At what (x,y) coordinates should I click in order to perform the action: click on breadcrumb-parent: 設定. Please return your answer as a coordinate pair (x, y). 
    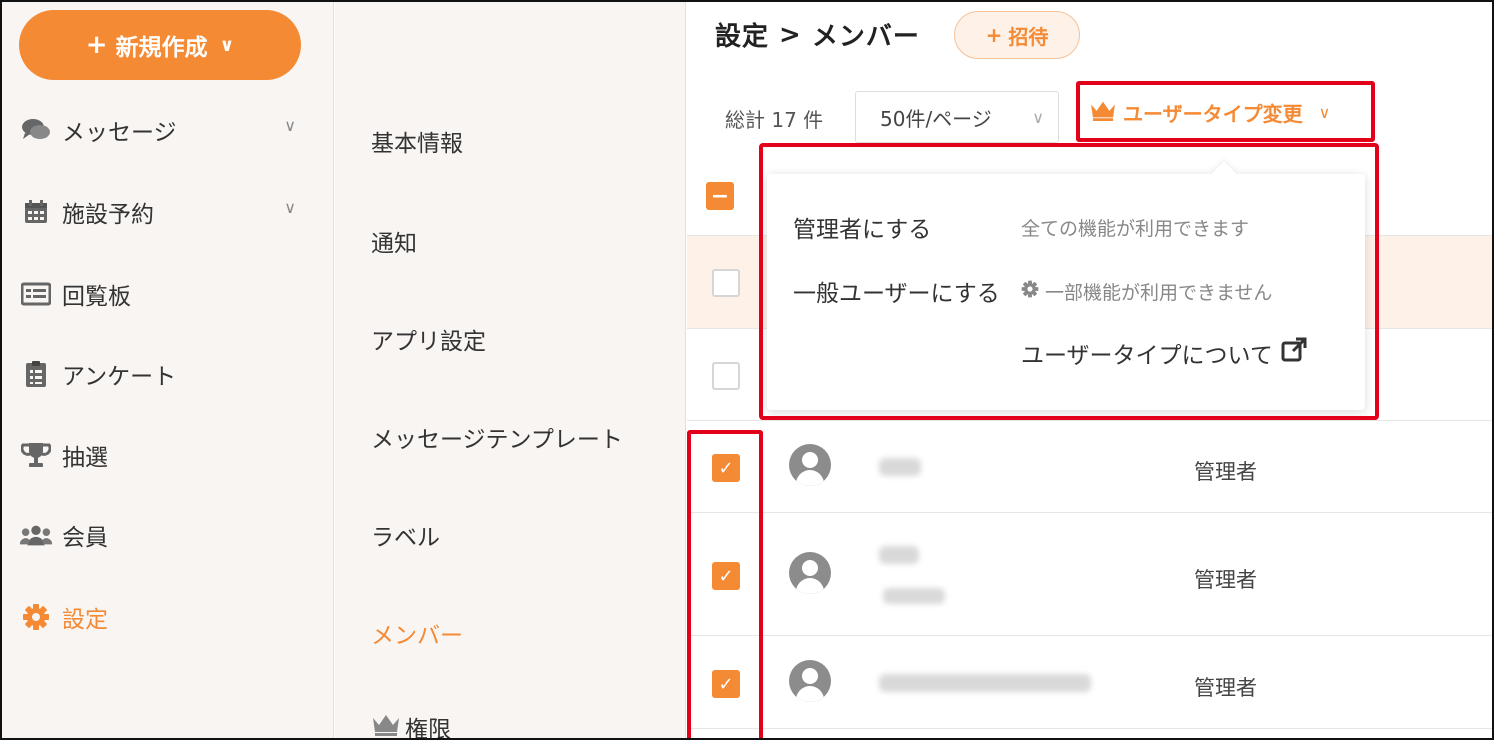
    Looking at the image, I should click on (742, 34).